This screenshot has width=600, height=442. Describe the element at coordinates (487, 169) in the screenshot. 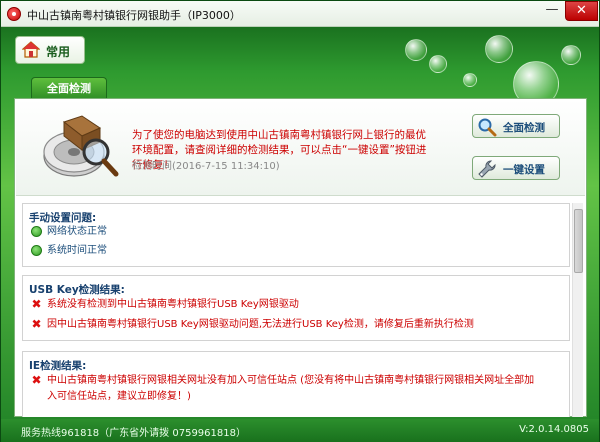

I see `wrench-icon` at that location.